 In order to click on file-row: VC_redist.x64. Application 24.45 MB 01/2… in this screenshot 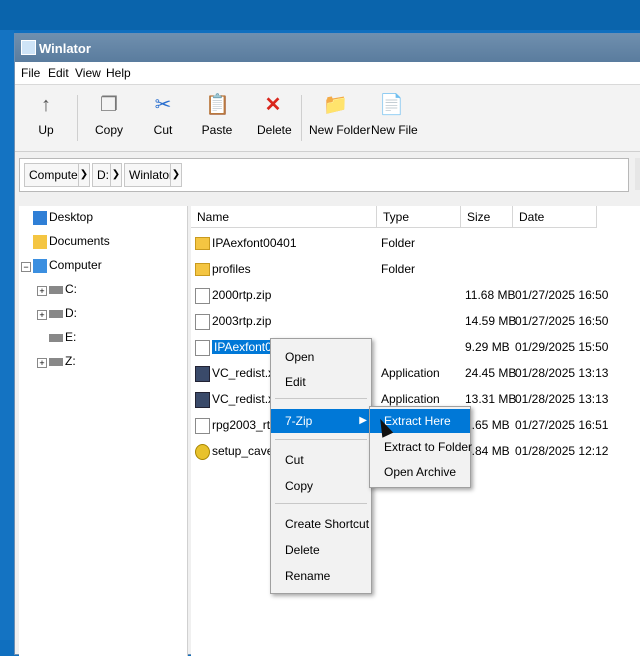, I will do `click(415, 373)`.